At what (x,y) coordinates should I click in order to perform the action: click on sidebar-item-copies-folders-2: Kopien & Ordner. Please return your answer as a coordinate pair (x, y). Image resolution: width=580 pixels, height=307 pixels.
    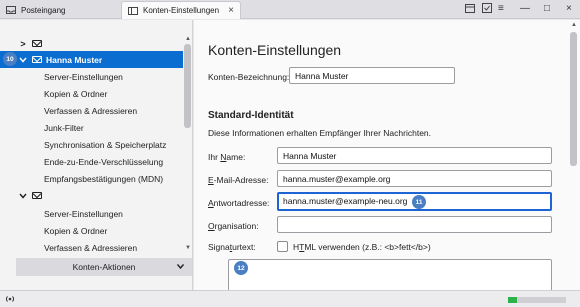
    Looking at the image, I should click on (91, 230).